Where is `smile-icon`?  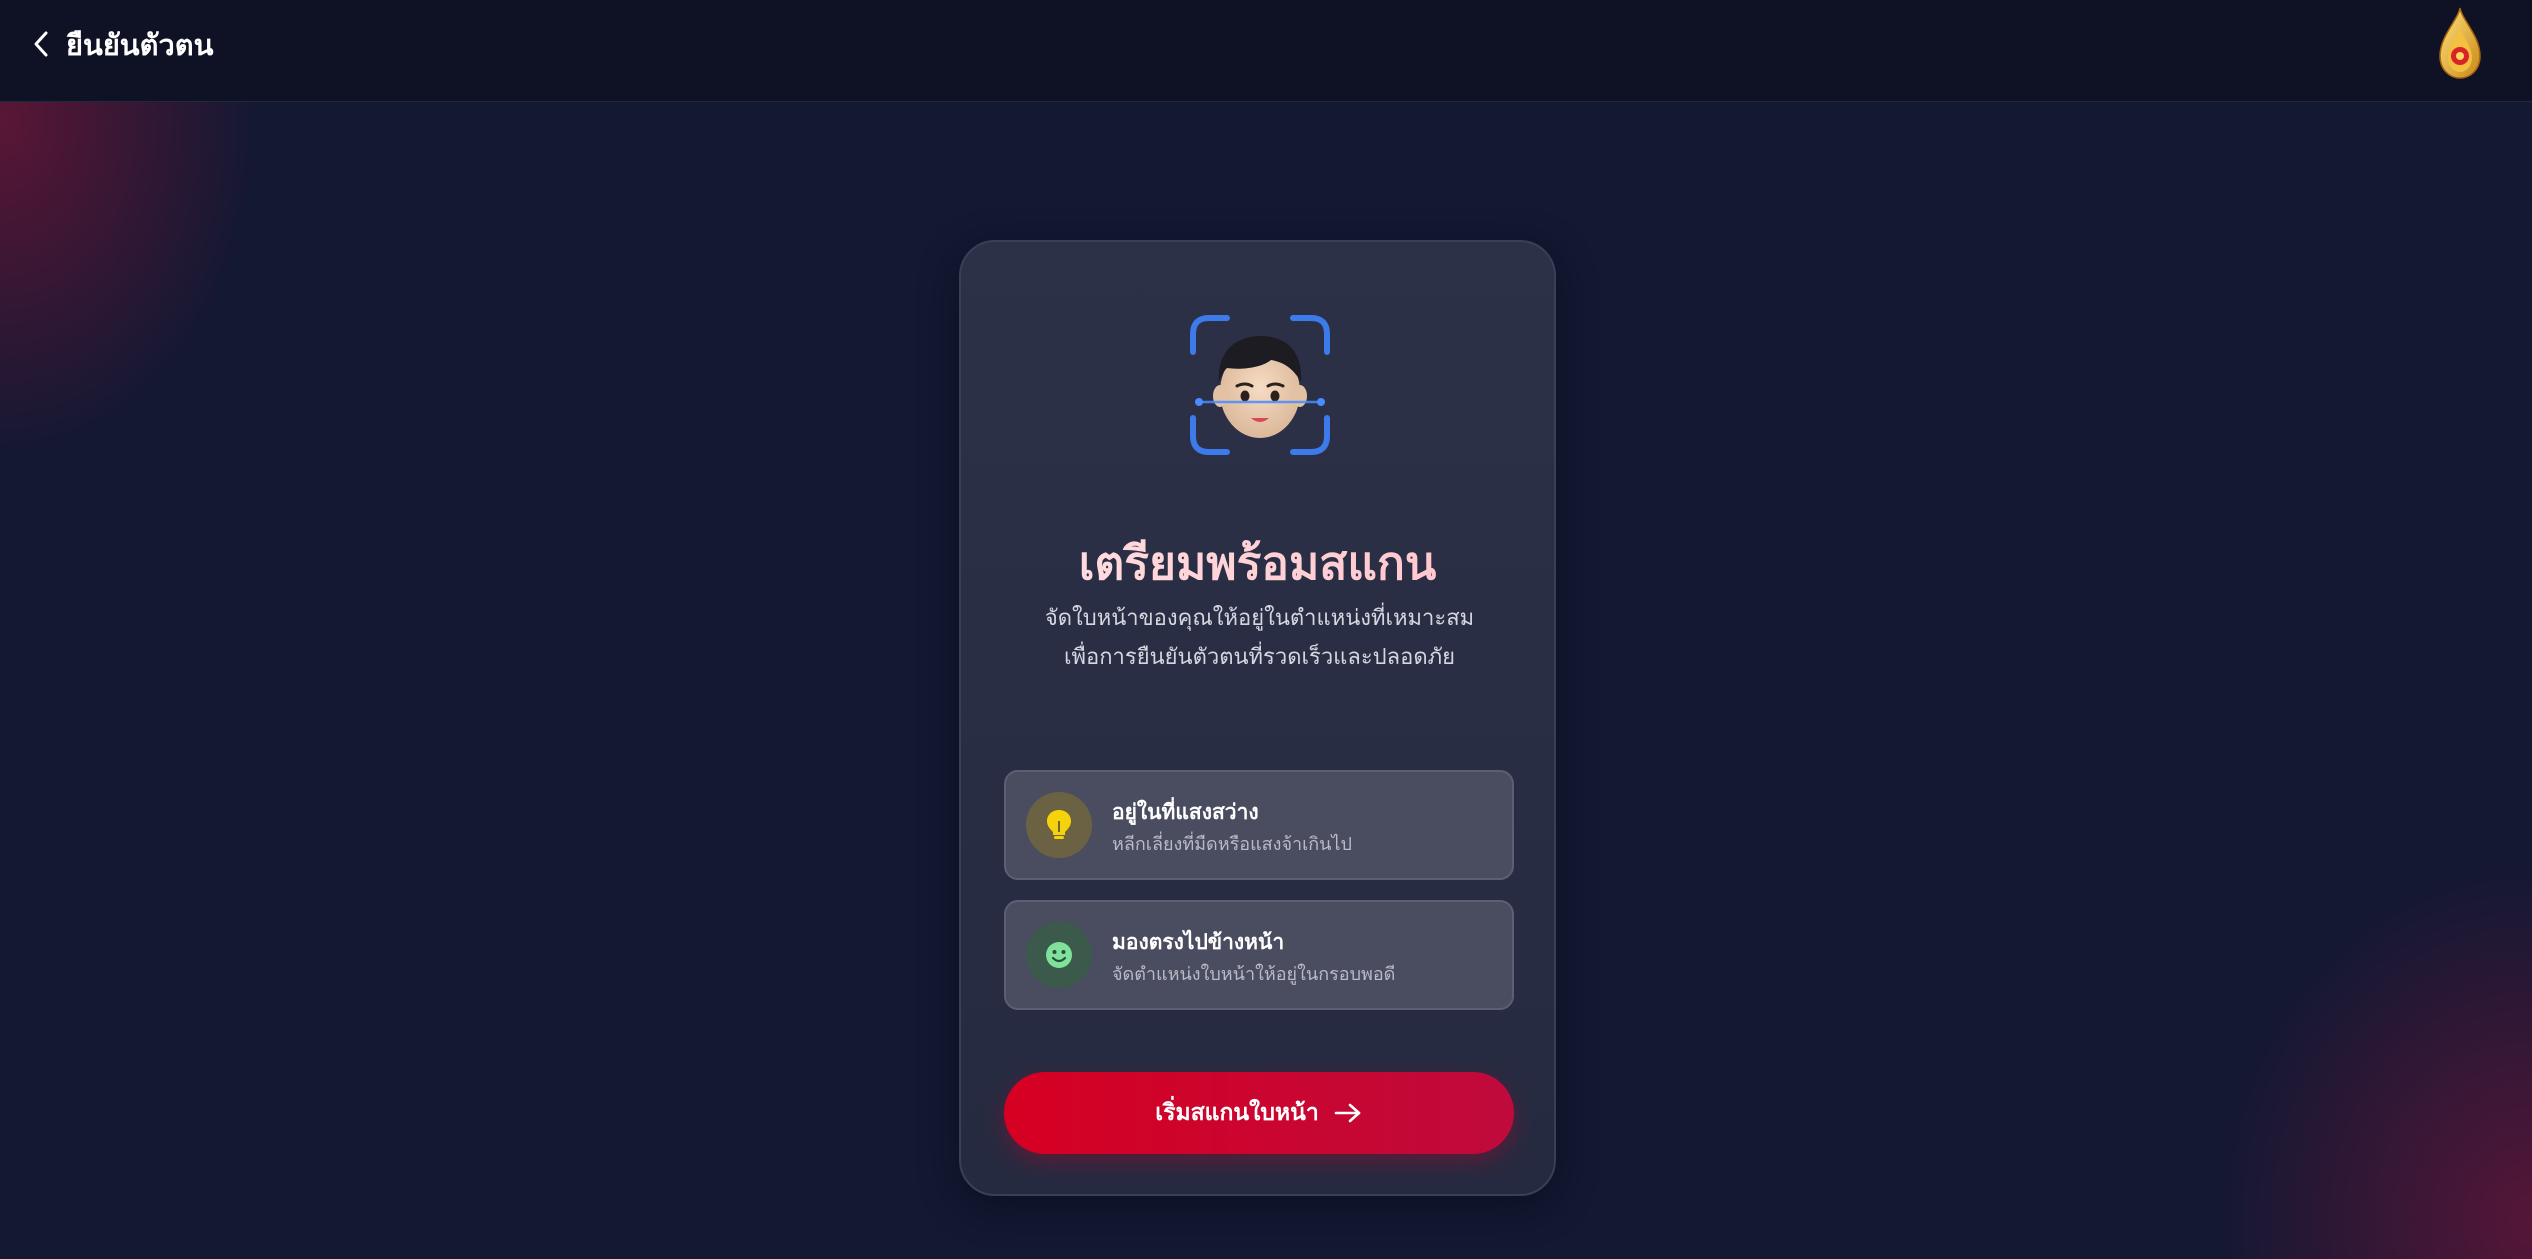
smile-icon is located at coordinates (1059, 955).